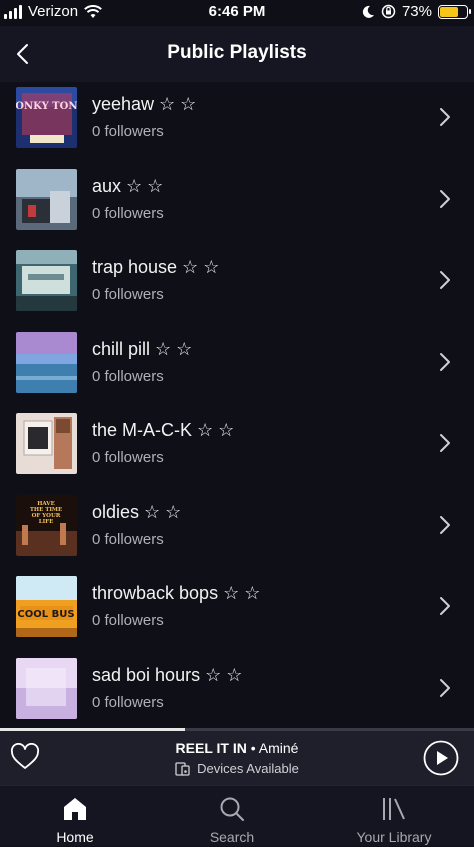 The width and height of the screenshot is (474, 847). Describe the element at coordinates (237, 368) in the screenshot. I see `playlist-row: chill pill ☆ ☆ 0 followers` at that location.